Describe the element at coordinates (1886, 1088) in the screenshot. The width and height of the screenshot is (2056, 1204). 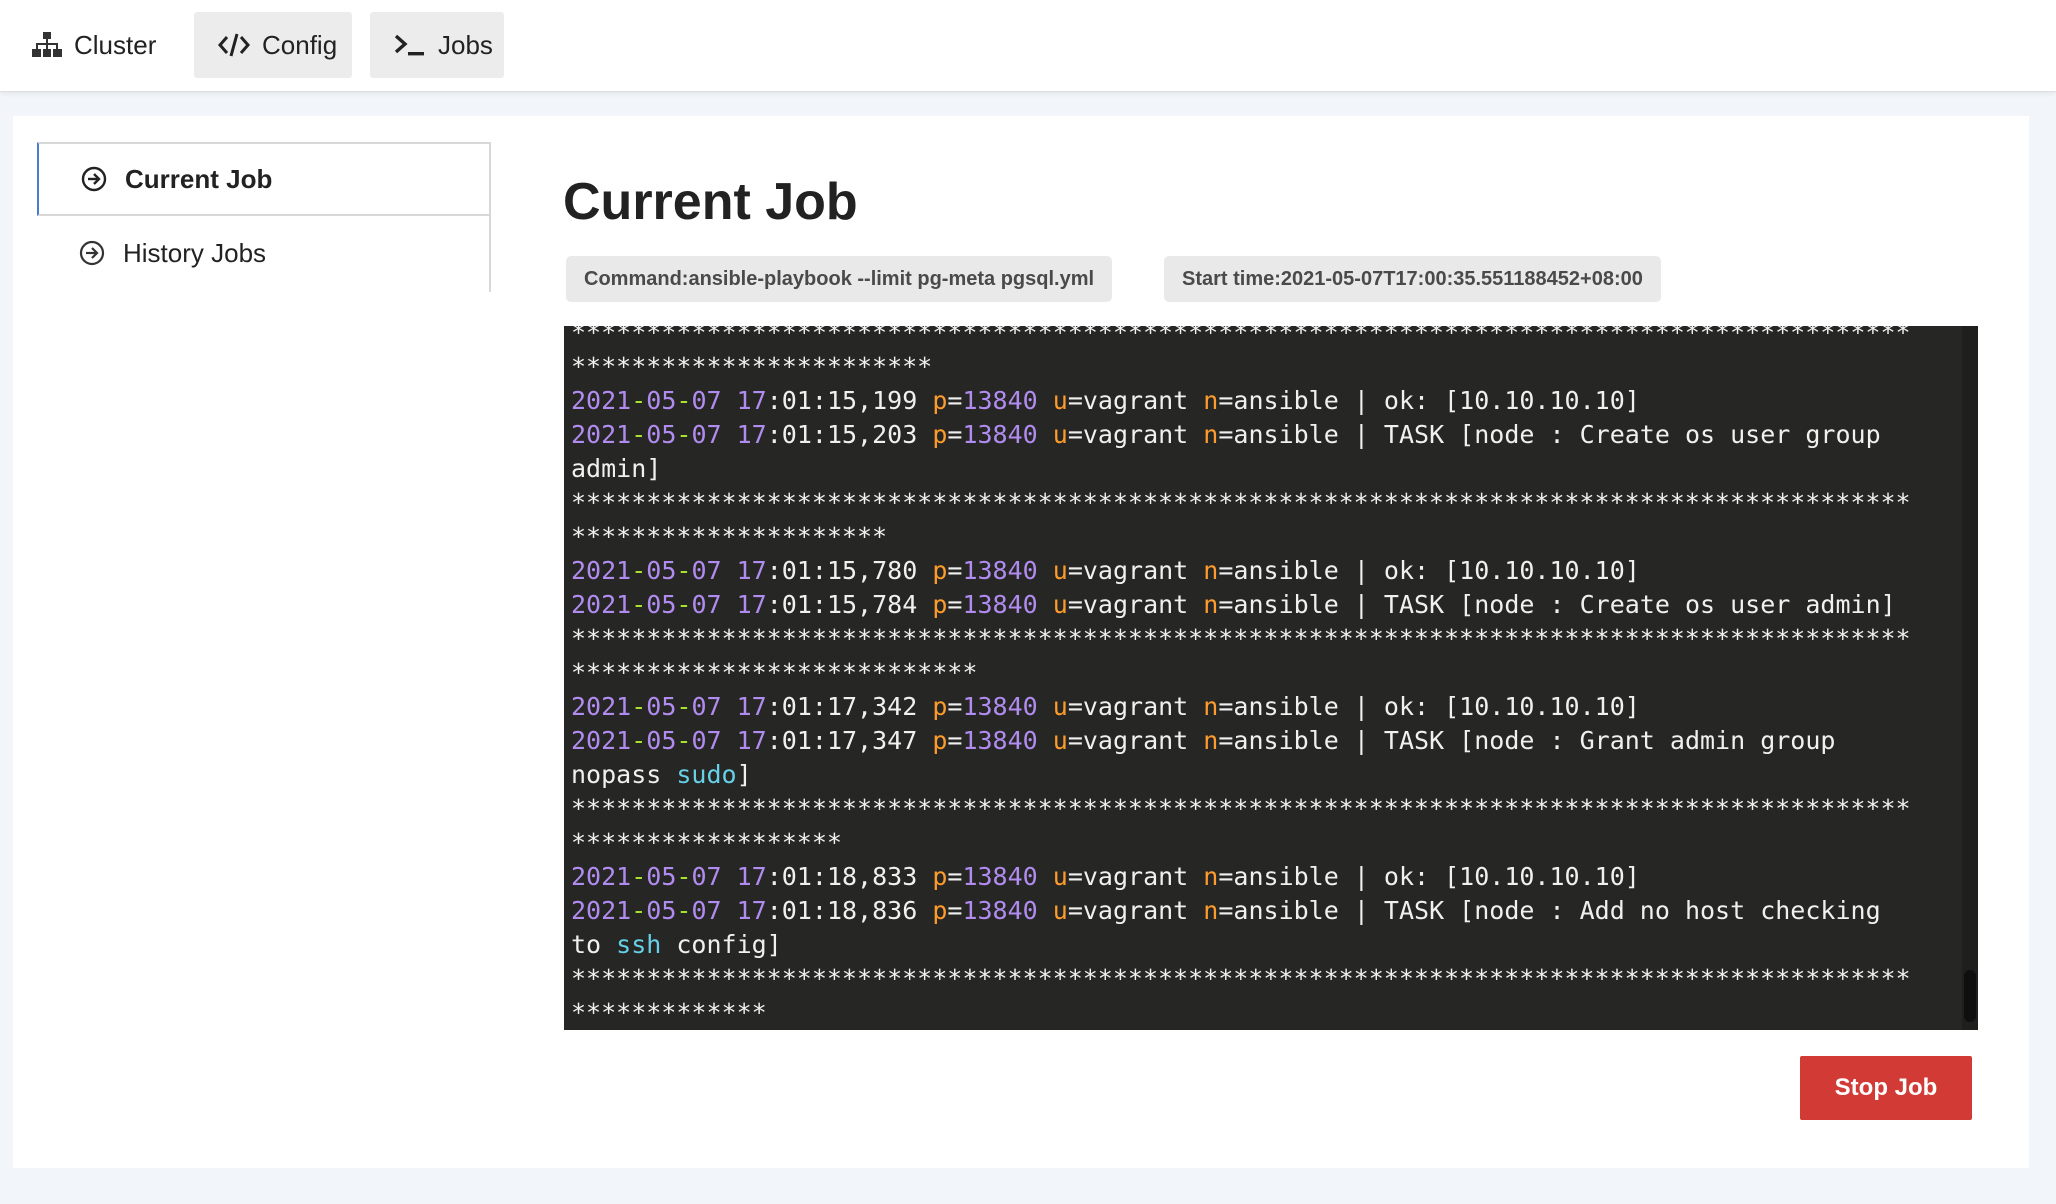
I see `stop-job-button: Stop Job` at that location.